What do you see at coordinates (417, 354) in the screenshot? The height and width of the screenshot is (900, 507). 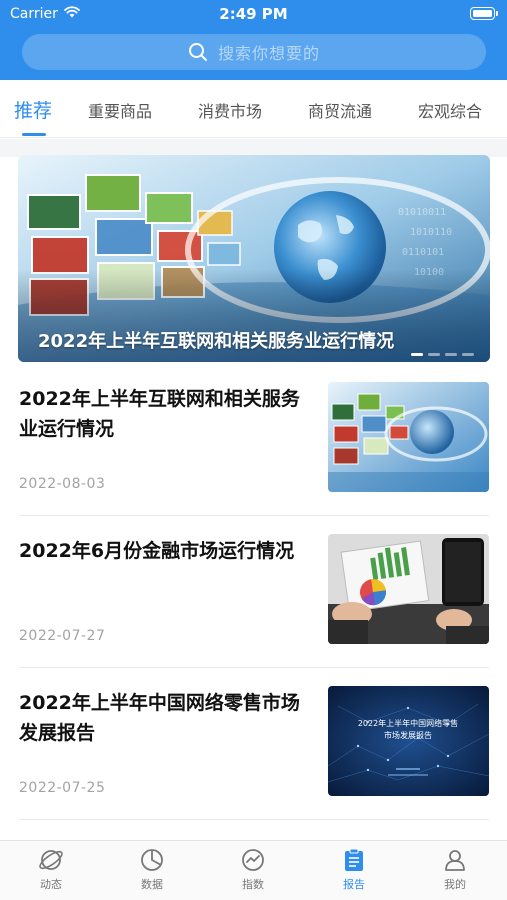 I see `carousel-dot-active` at bounding box center [417, 354].